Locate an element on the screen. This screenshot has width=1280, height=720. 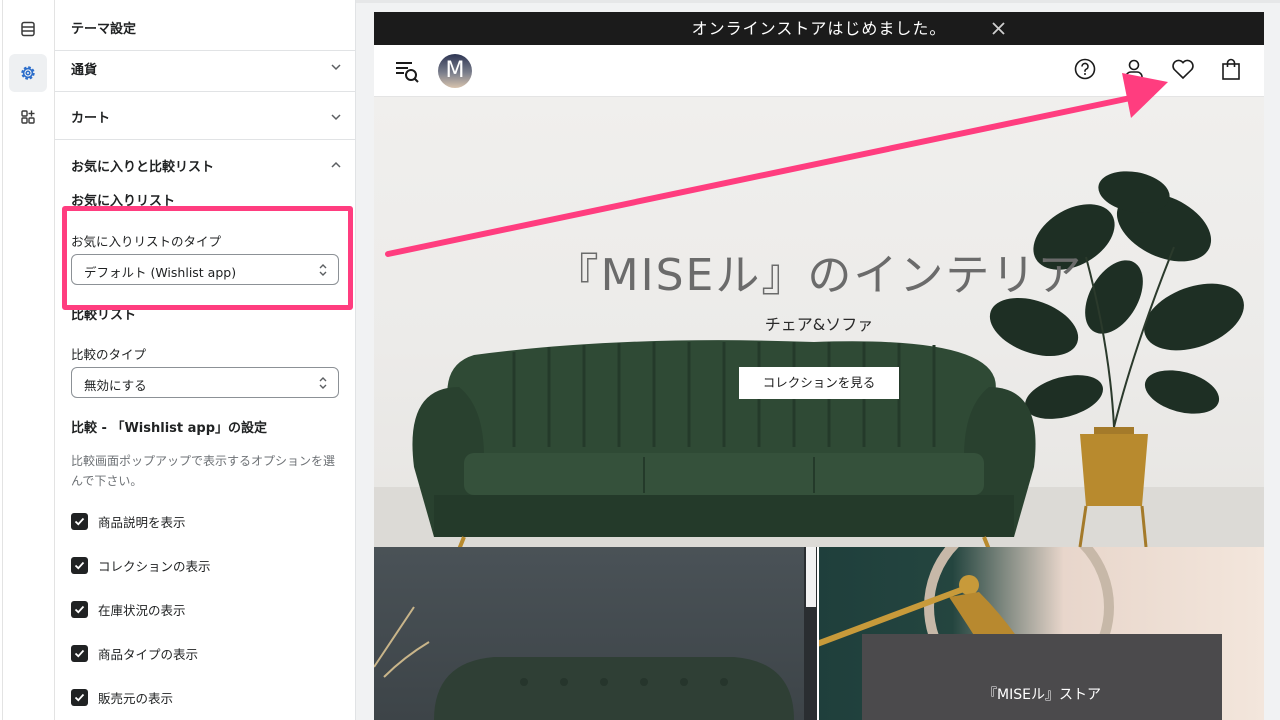
hero-subtitle: チェア&ソファ is located at coordinates (819, 324).